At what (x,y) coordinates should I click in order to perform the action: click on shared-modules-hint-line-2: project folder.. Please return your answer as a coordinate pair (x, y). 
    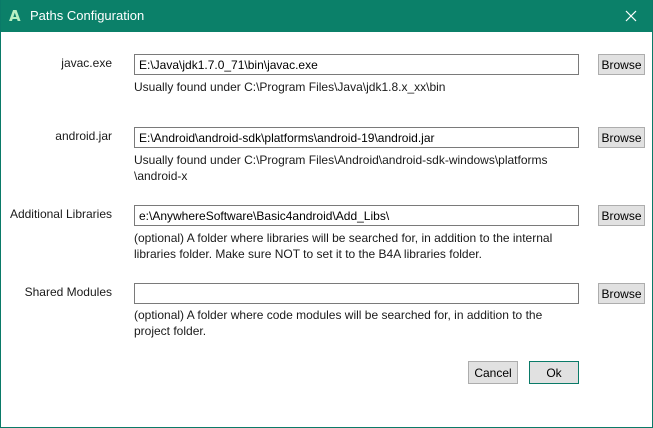
    Looking at the image, I should click on (170, 331).